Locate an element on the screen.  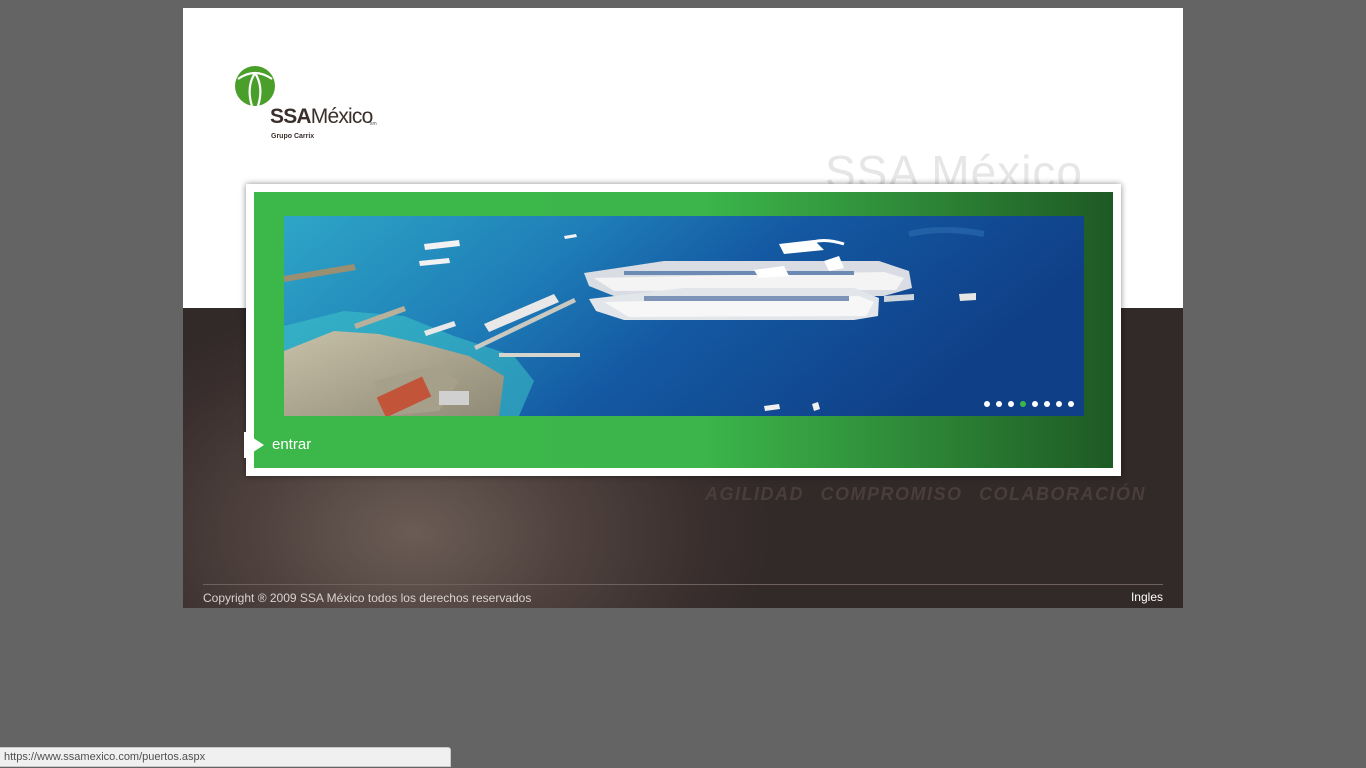
brand-name: SSAMéxico is located at coordinates (321, 117).